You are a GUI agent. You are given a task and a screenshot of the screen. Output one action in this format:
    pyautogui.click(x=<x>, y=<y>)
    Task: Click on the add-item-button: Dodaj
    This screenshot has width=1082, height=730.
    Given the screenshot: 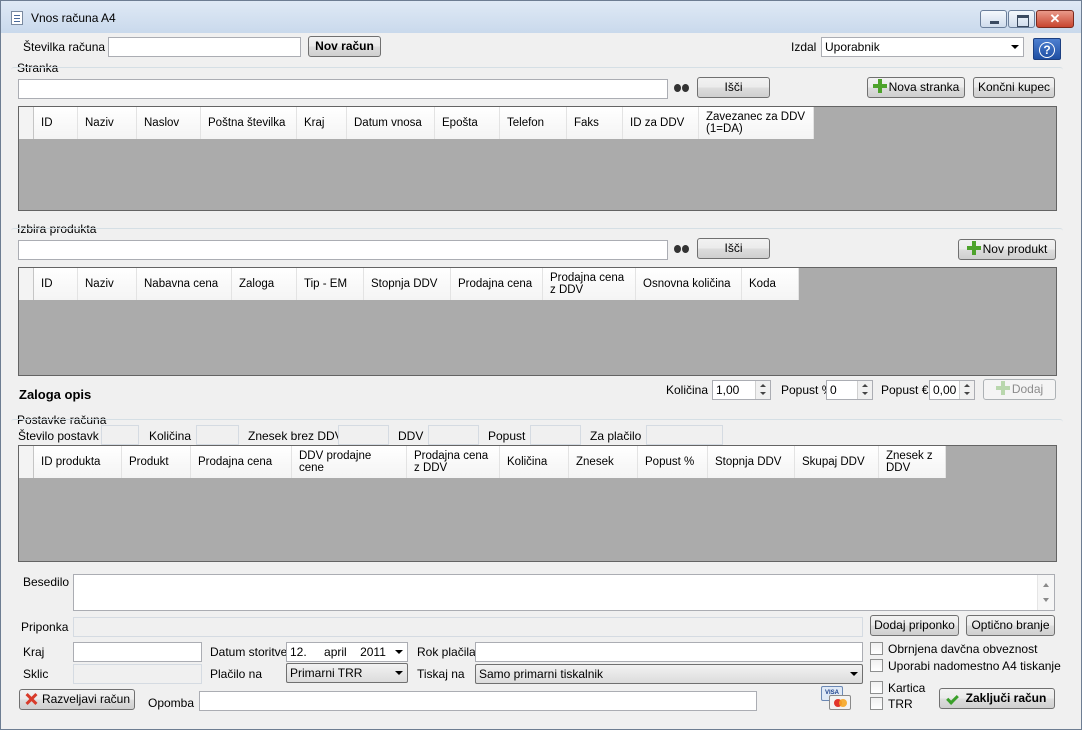 What is the action you would take?
    pyautogui.click(x=1019, y=389)
    